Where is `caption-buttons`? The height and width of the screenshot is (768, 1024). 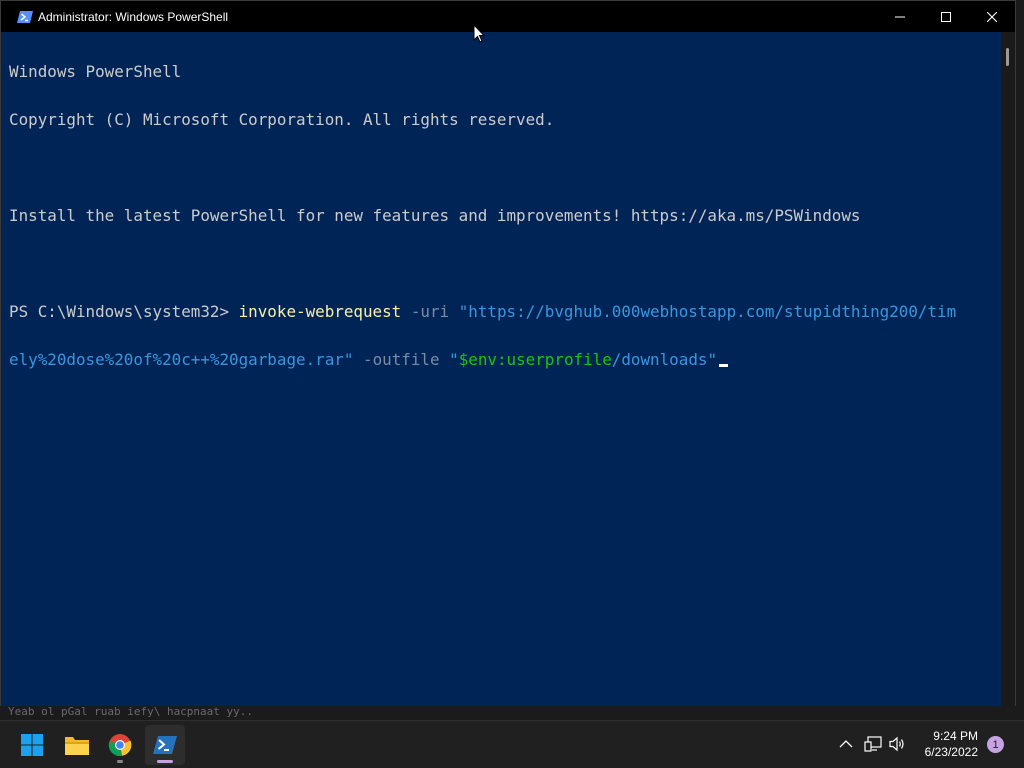 caption-buttons is located at coordinates (946, 16).